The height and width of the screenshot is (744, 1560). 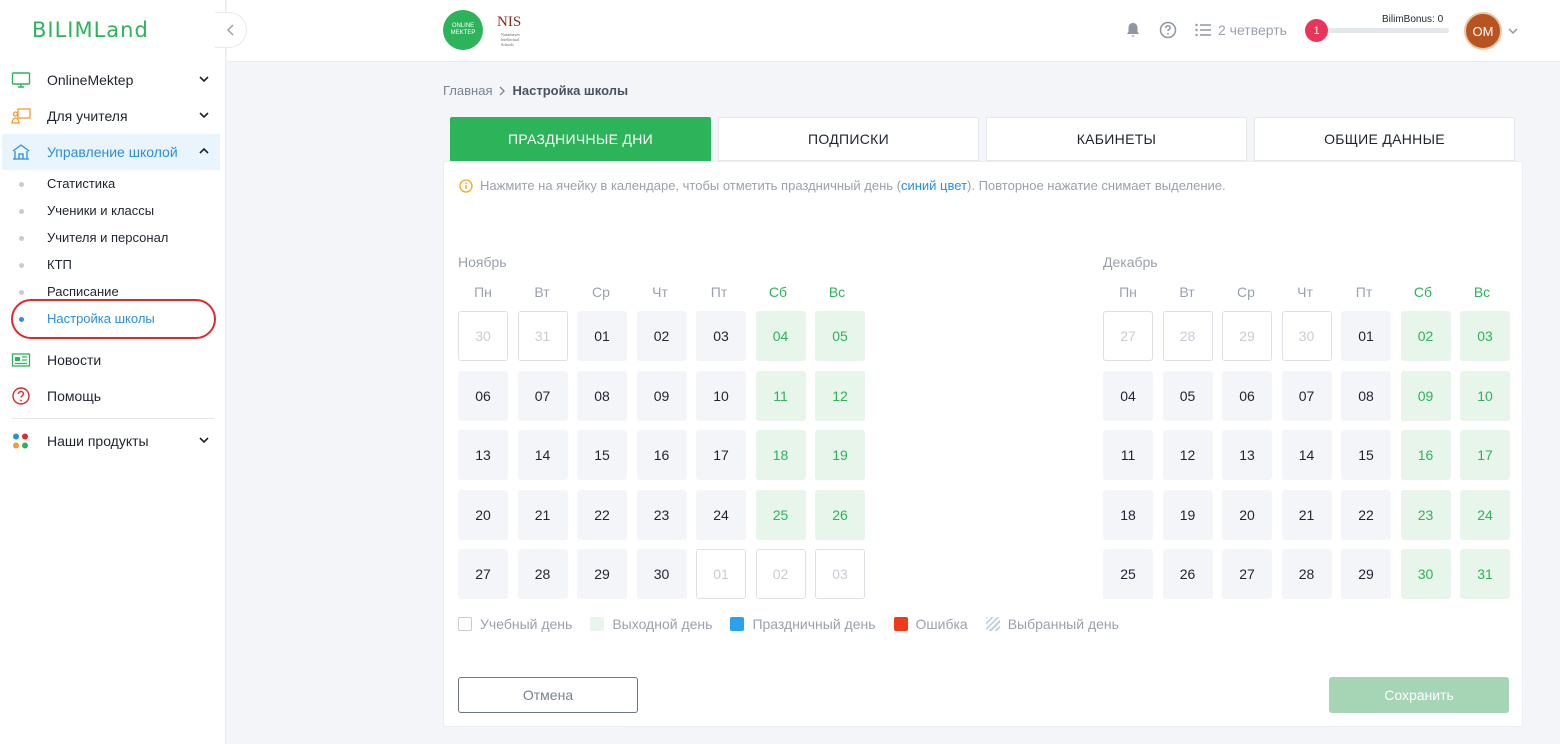 I want to click on bilimland-logo: BILIMLand, so click(x=90, y=30).